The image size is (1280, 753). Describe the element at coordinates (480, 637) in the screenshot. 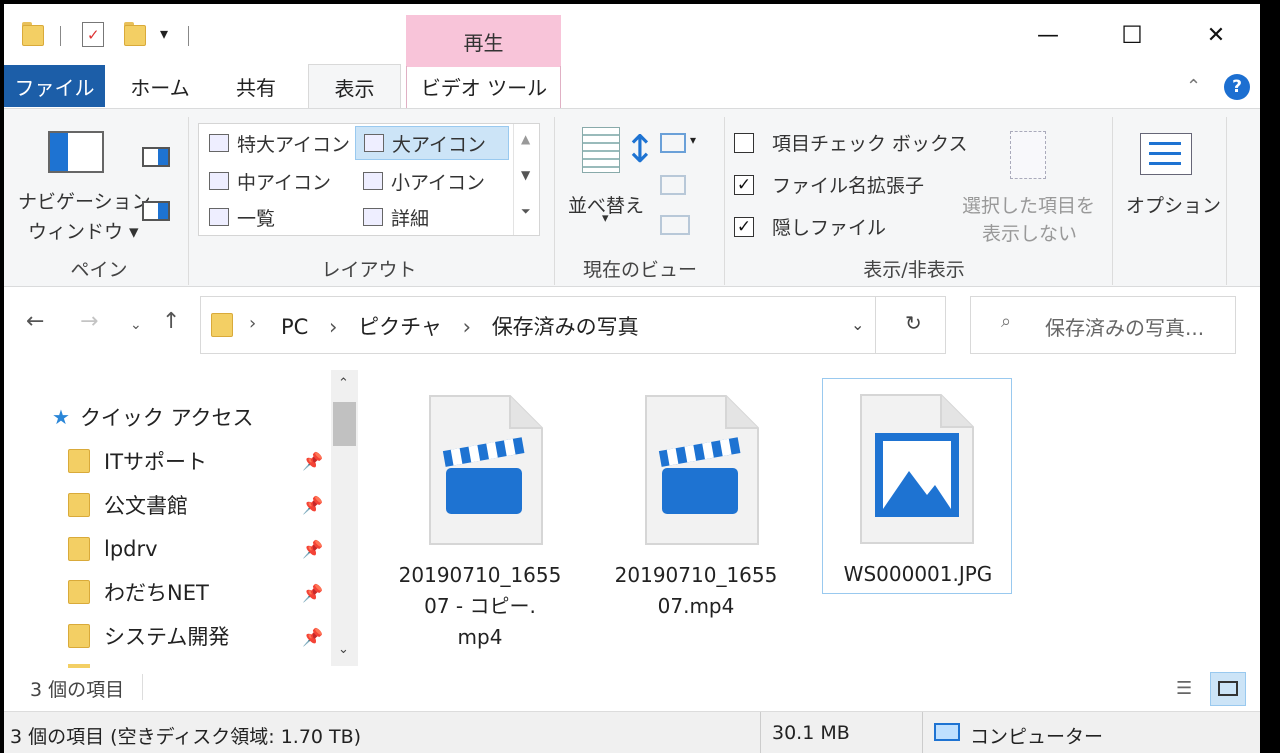

I see `file-name-line: mp4` at that location.